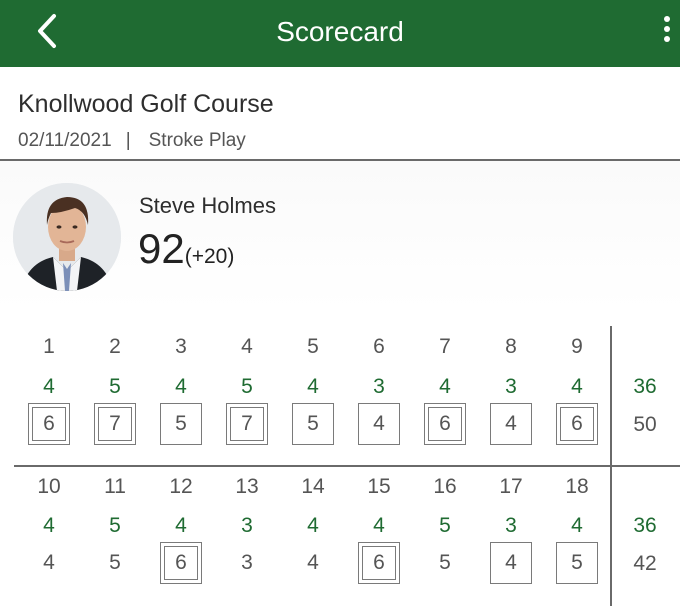  What do you see at coordinates (313, 486) in the screenshot?
I see `hole-number: 14` at bounding box center [313, 486].